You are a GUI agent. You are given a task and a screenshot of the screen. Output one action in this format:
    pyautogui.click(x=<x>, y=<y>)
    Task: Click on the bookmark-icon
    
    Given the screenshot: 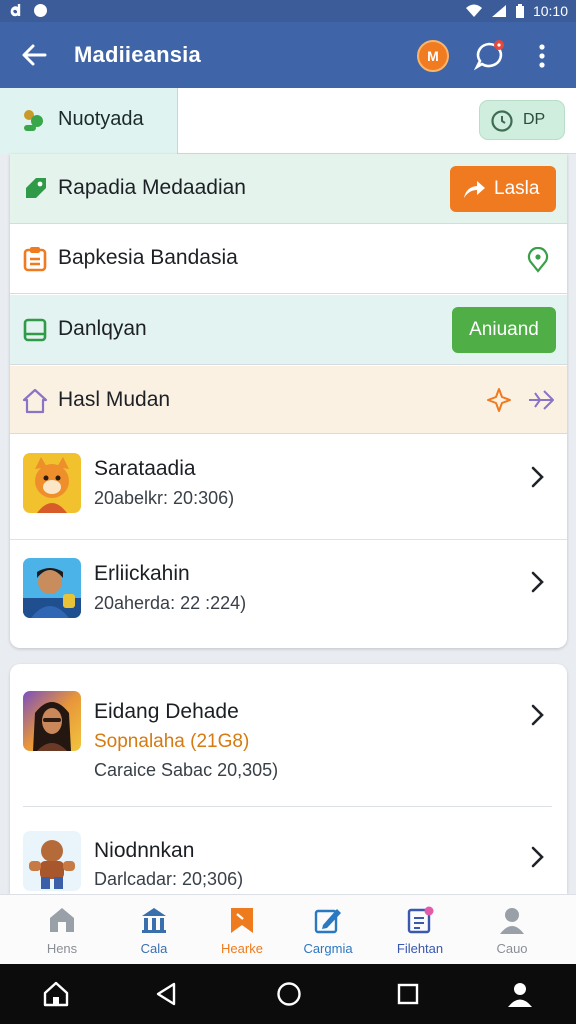 What is the action you would take?
    pyautogui.click(x=242, y=920)
    